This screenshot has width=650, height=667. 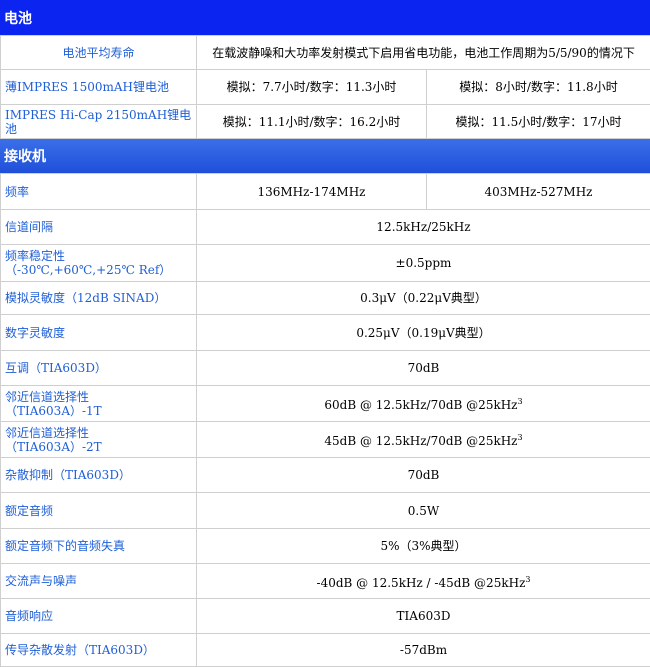 What do you see at coordinates (423, 616) in the screenshot?
I see `receiver-row-value: TIA603D` at bounding box center [423, 616].